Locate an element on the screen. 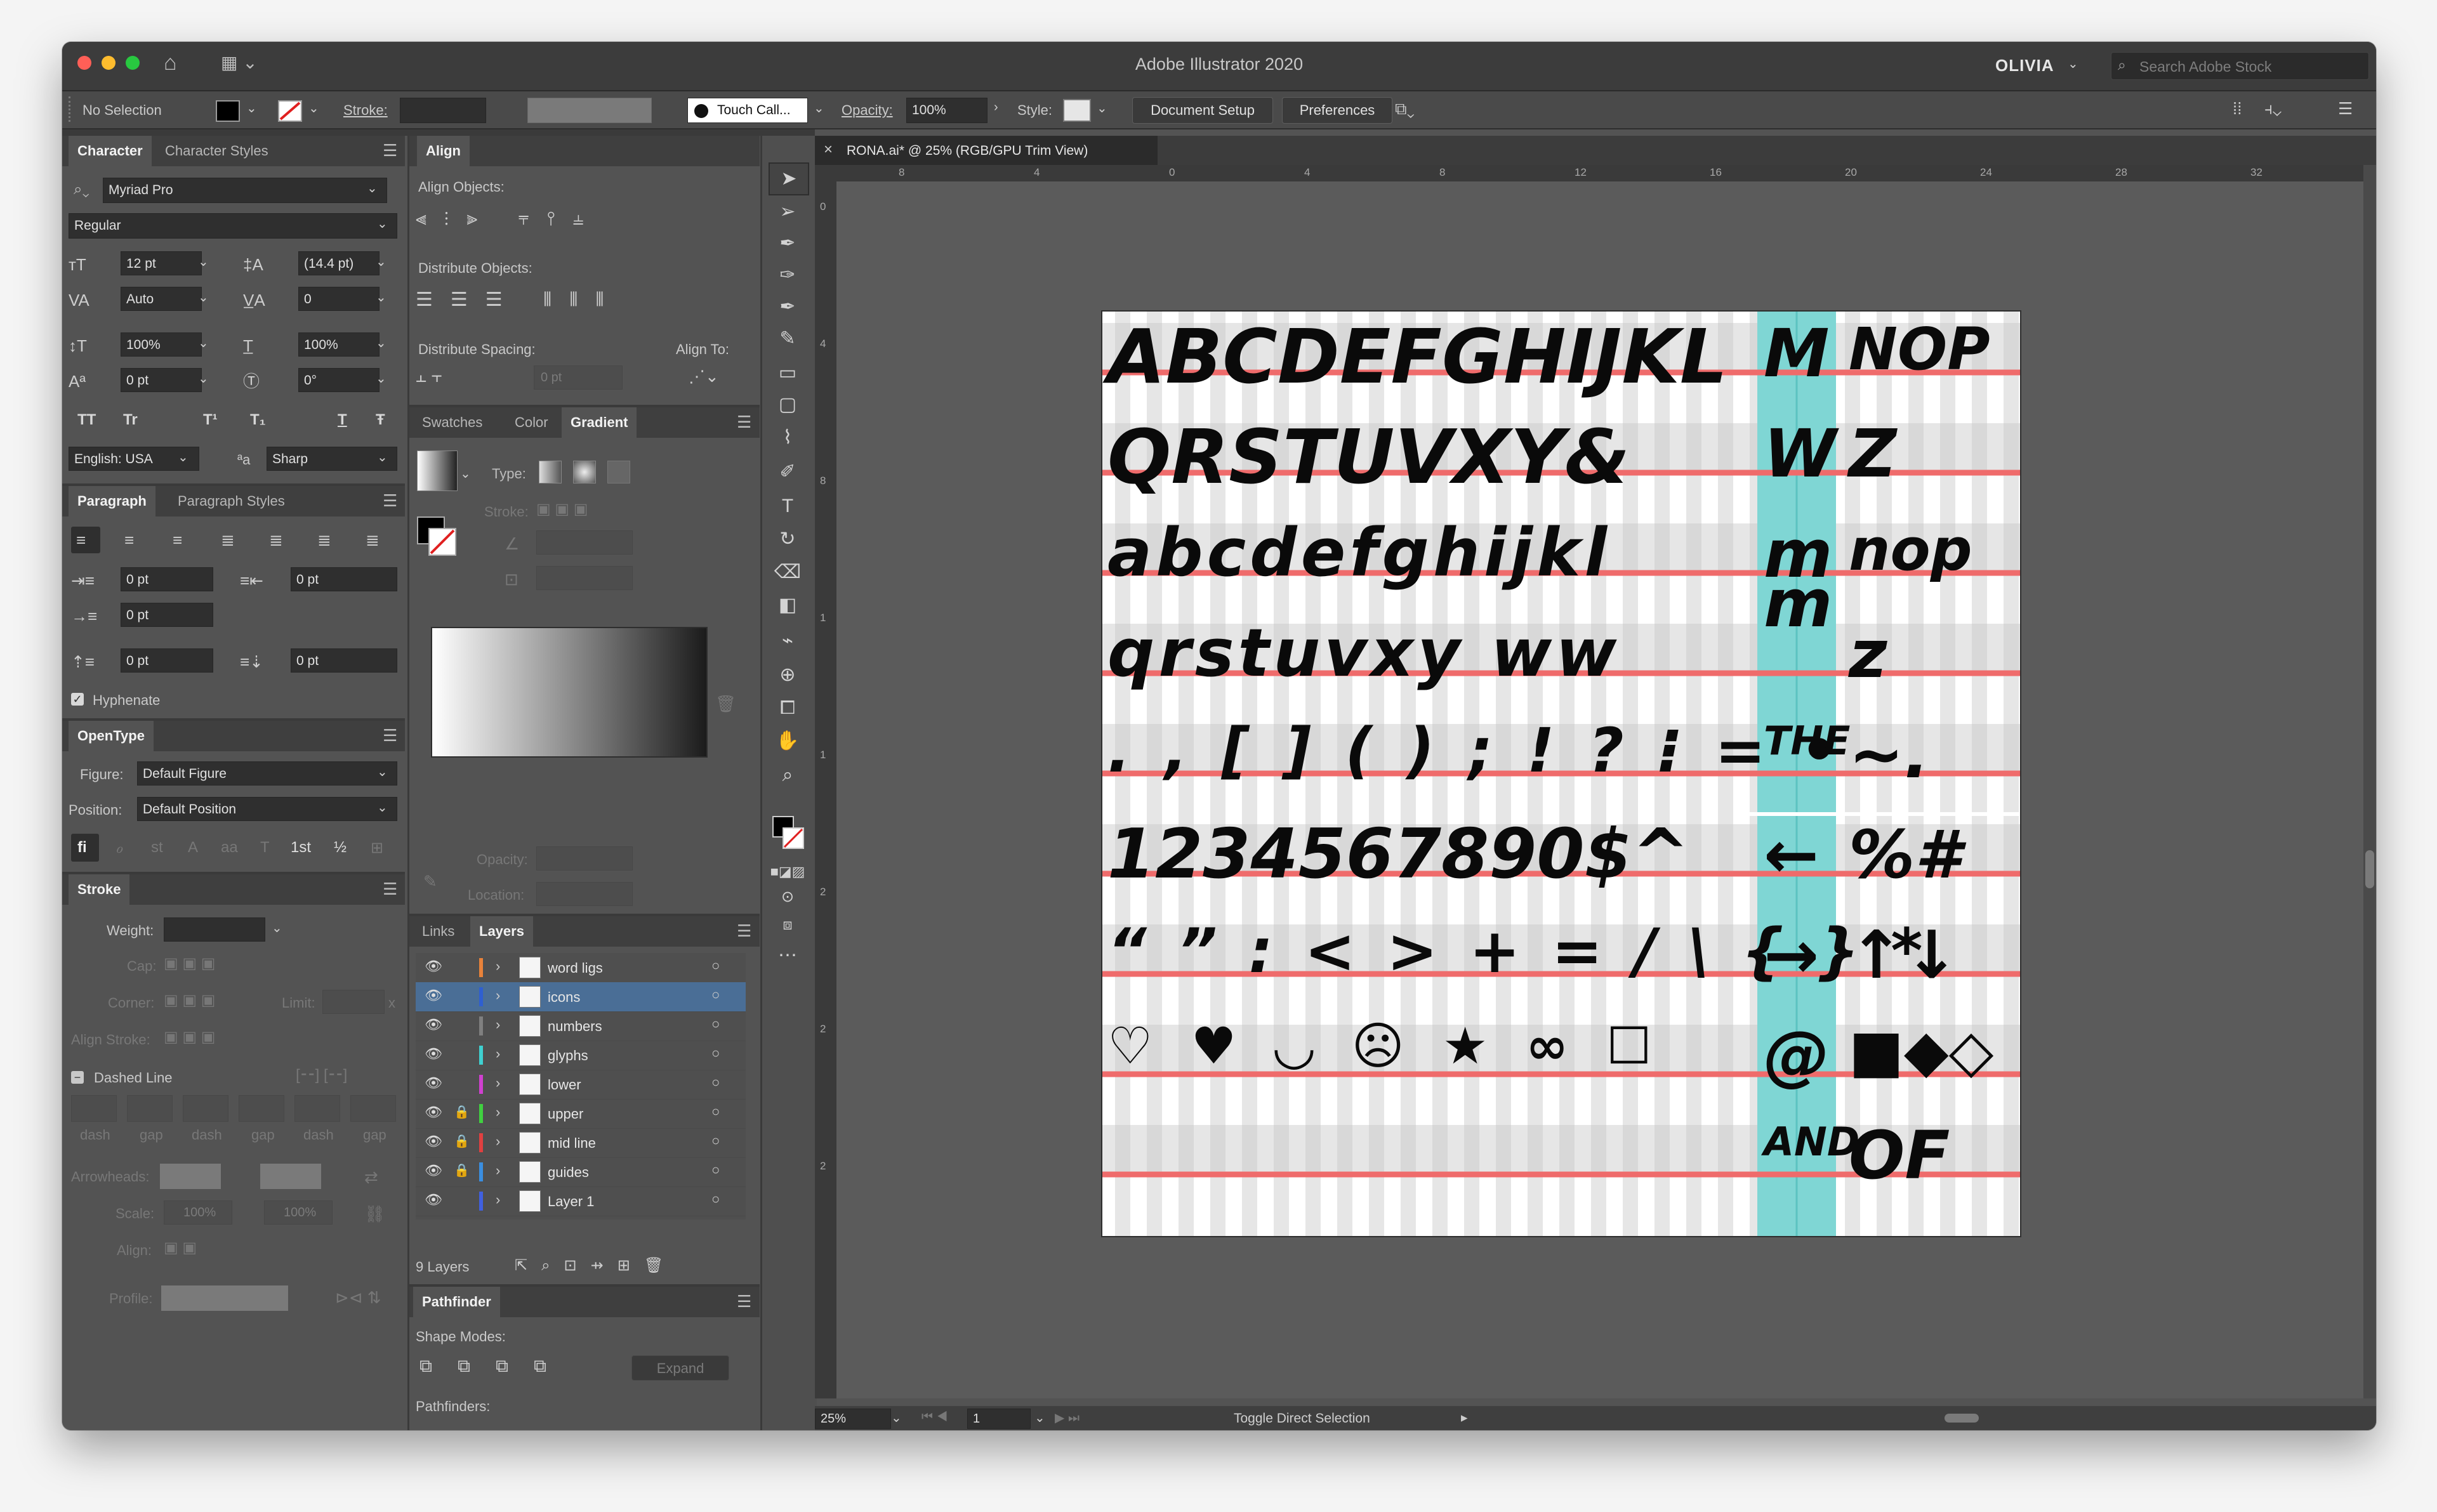 This screenshot has height=1512, width=2437. ellipse-tool-icon: ▢ is located at coordinates (788, 405).